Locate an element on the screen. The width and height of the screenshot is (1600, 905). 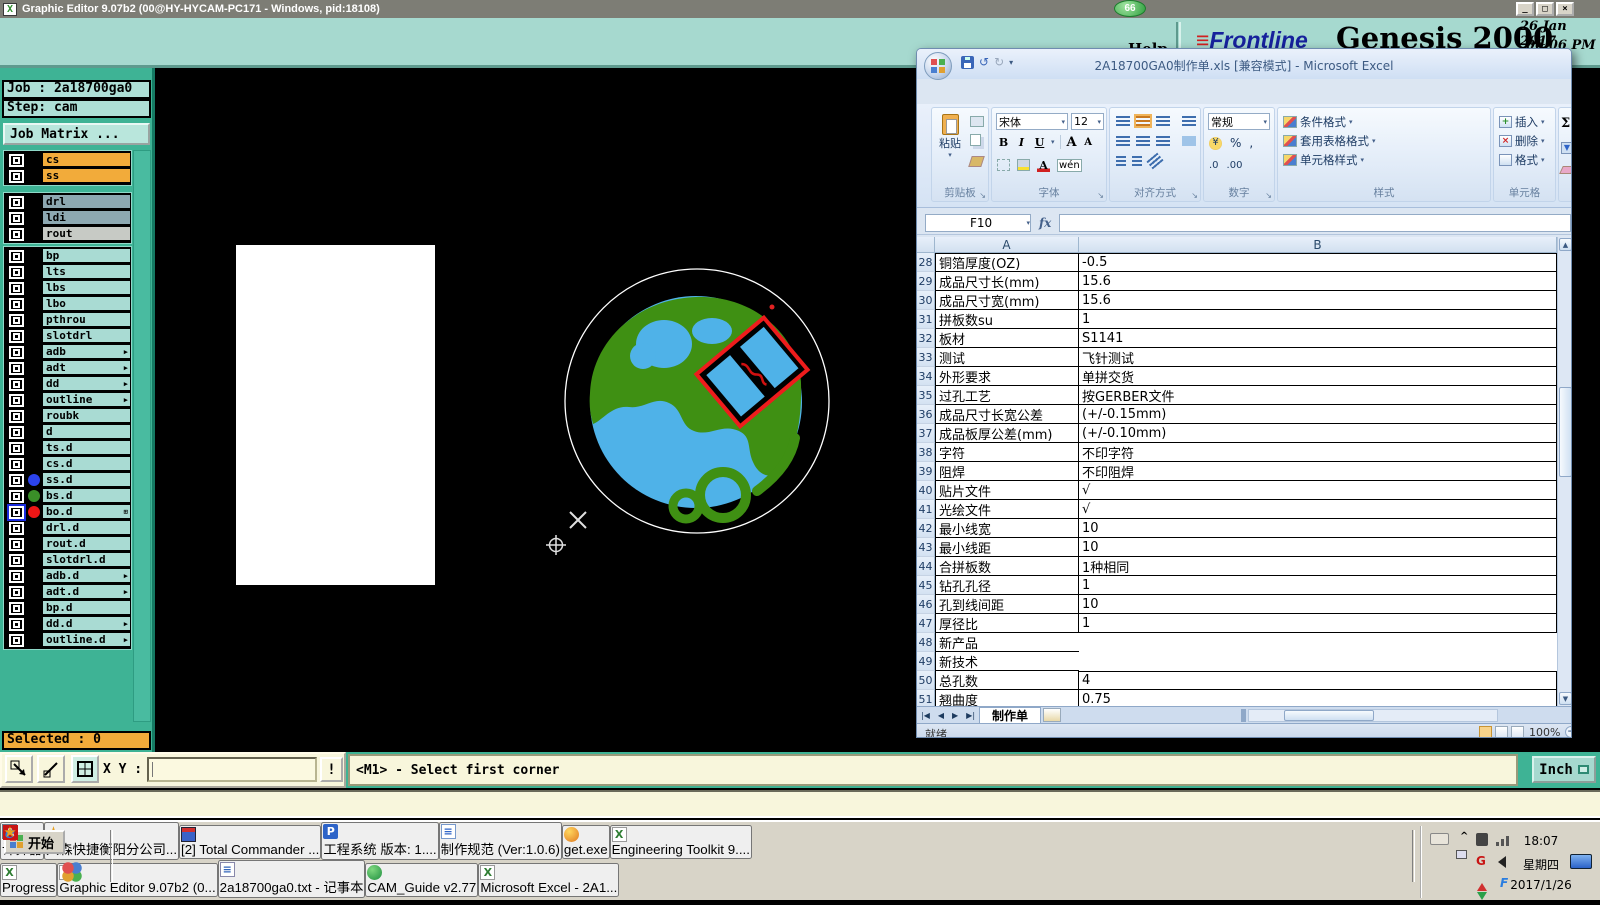
comma-style-icon: , is located at coordinates (1251, 143).